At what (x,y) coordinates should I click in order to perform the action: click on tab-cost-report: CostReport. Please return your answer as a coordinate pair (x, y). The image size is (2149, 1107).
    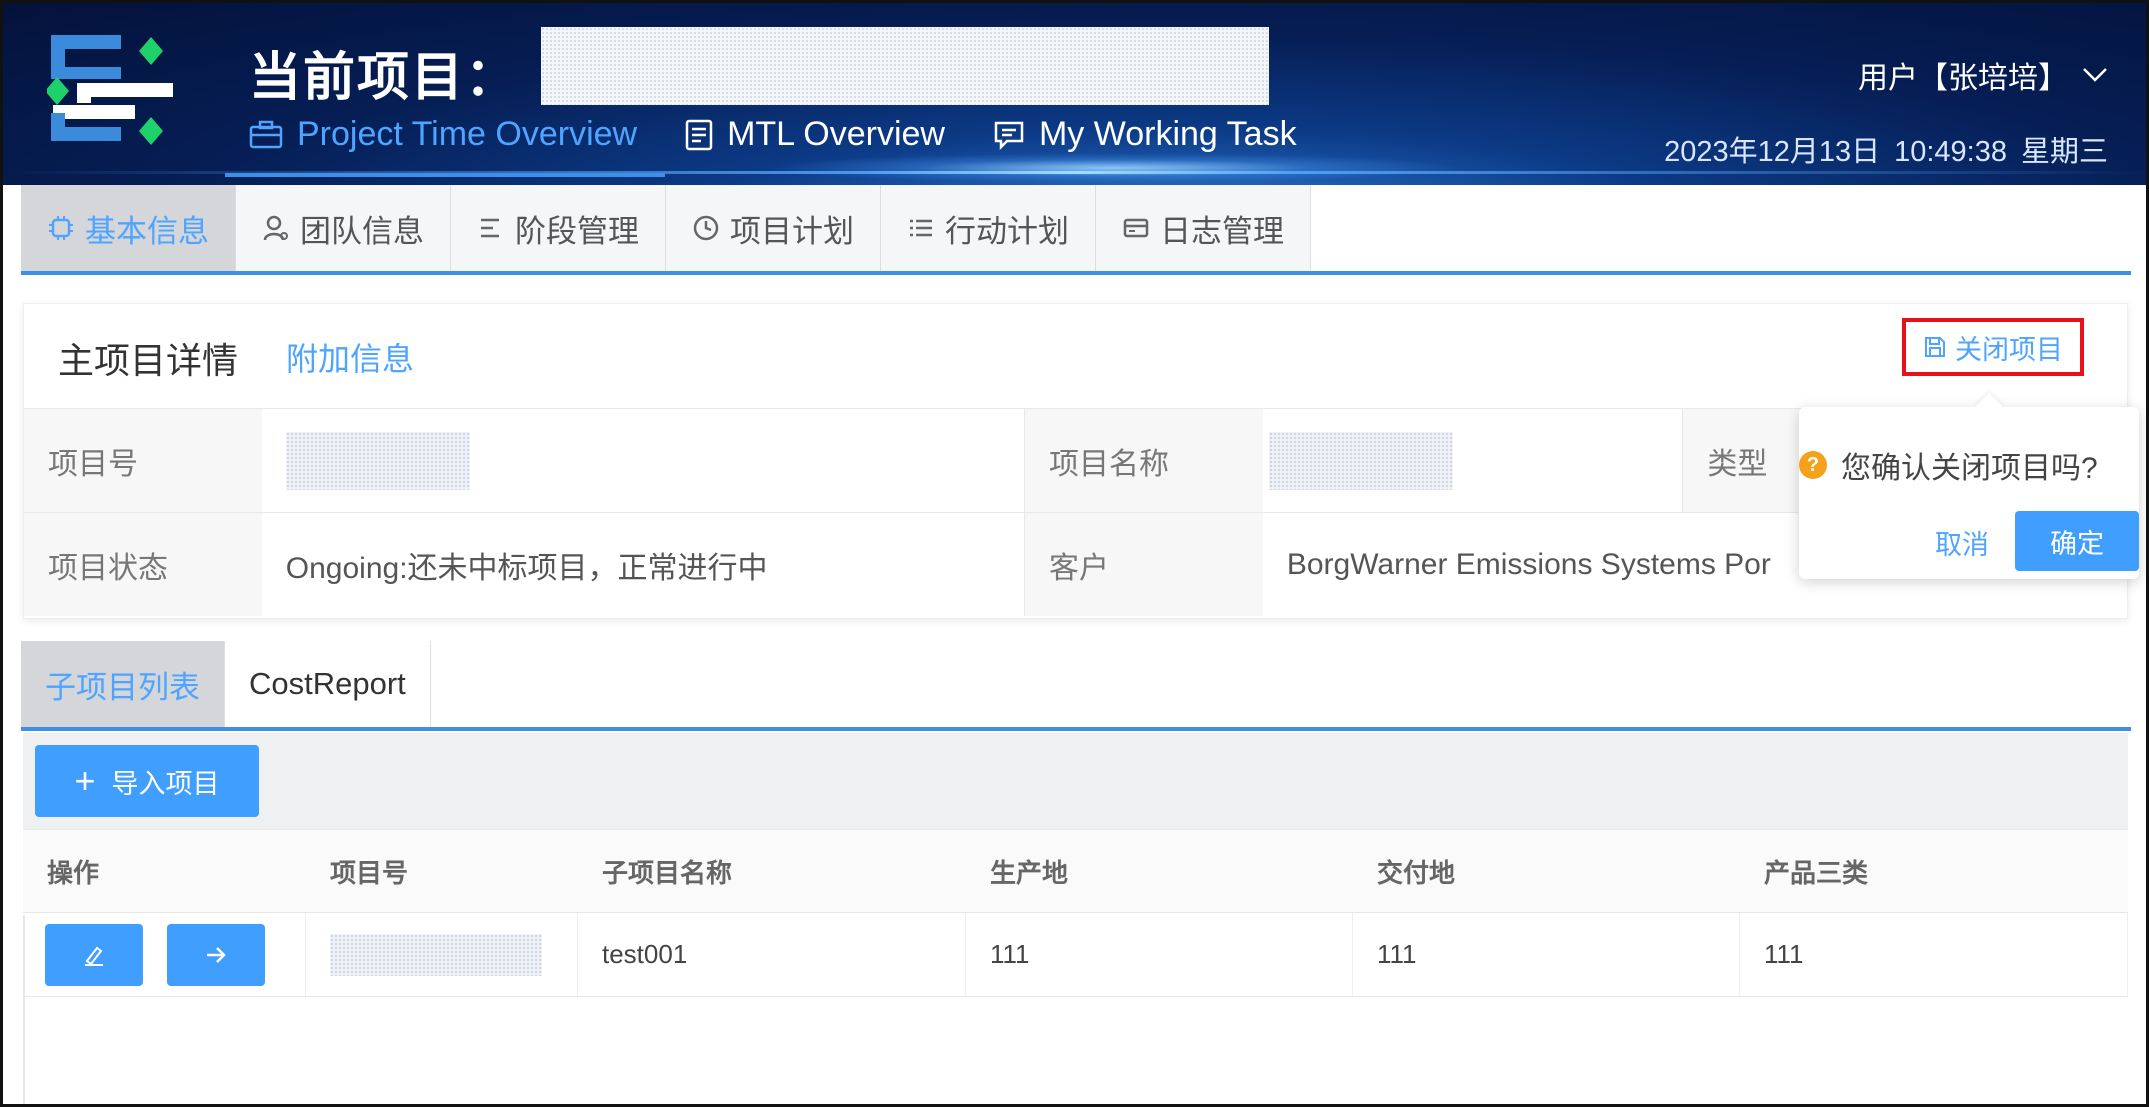
    Looking at the image, I should click on (328, 684).